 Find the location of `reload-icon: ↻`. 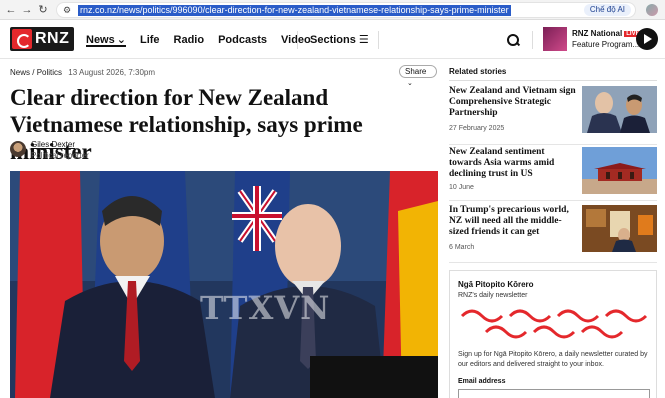

reload-icon: ↻ is located at coordinates (43, 10).